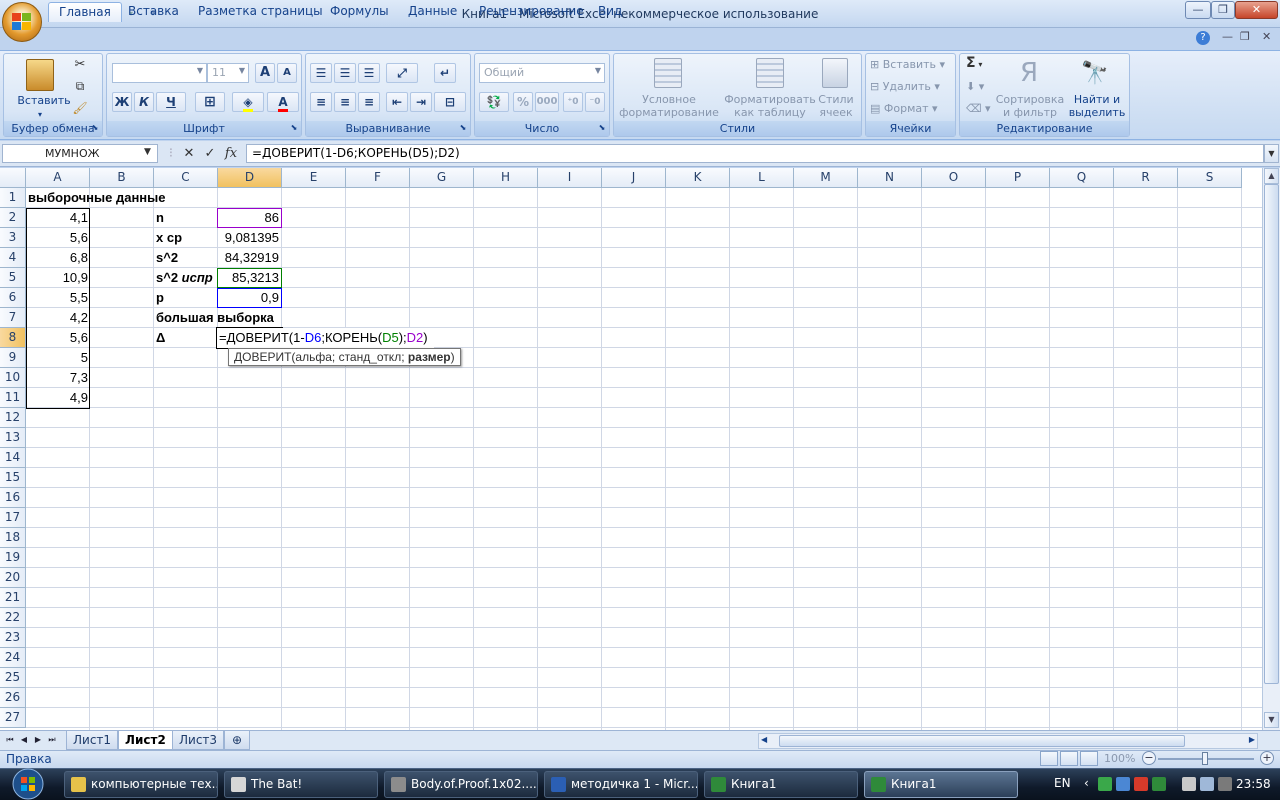 The image size is (1280, 800). I want to click on align-top-icon: ☰, so click(321, 73).